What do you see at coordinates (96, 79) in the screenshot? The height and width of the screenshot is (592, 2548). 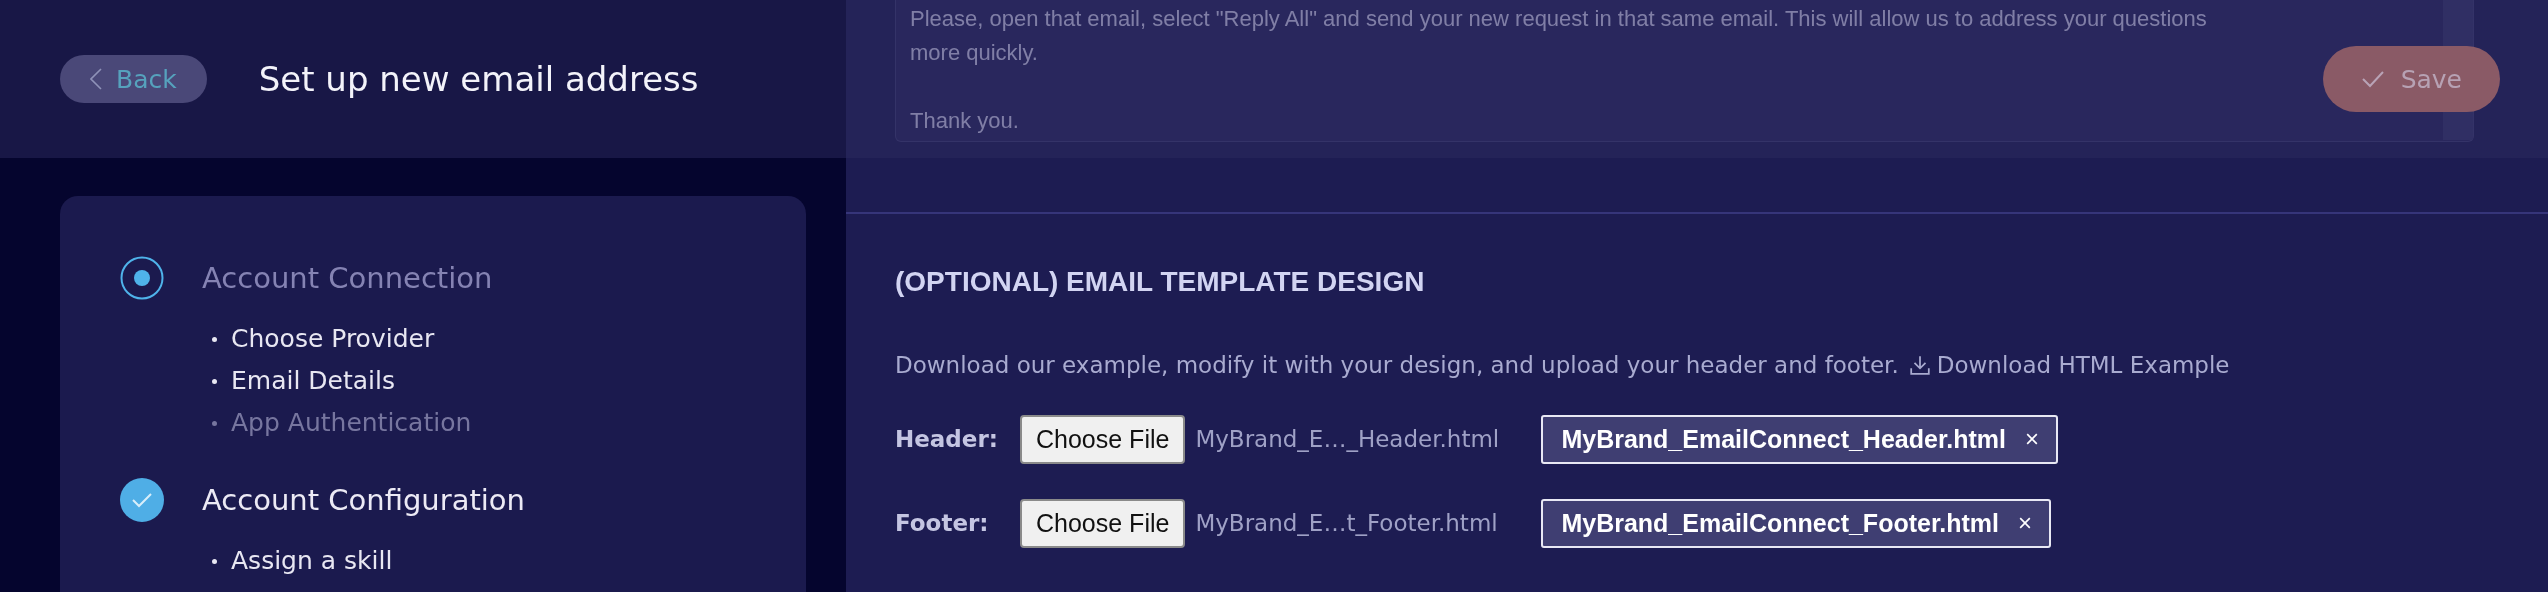 I see `chevron-left-icon` at bounding box center [96, 79].